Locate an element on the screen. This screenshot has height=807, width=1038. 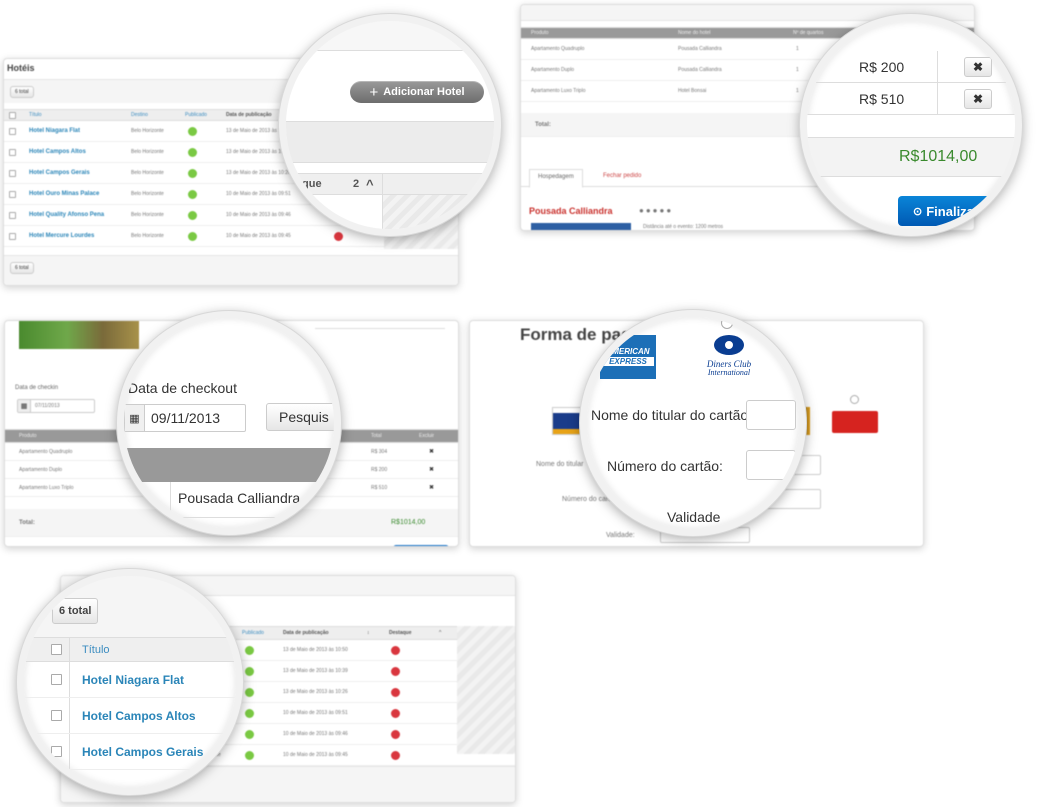
order-hotel: Hotel Bonsai is located at coordinates (692, 91).